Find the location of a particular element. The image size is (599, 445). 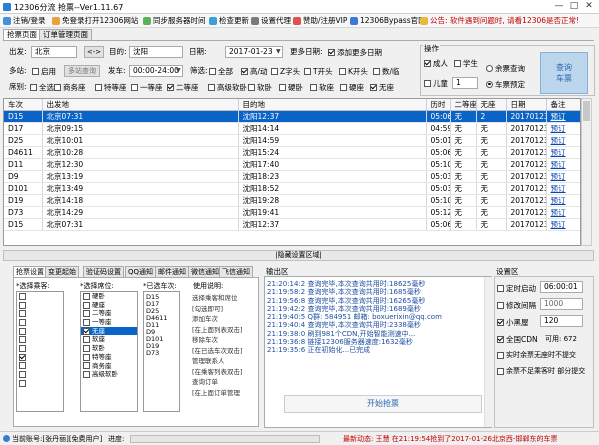

filter-4-check is located at coordinates (342, 71).